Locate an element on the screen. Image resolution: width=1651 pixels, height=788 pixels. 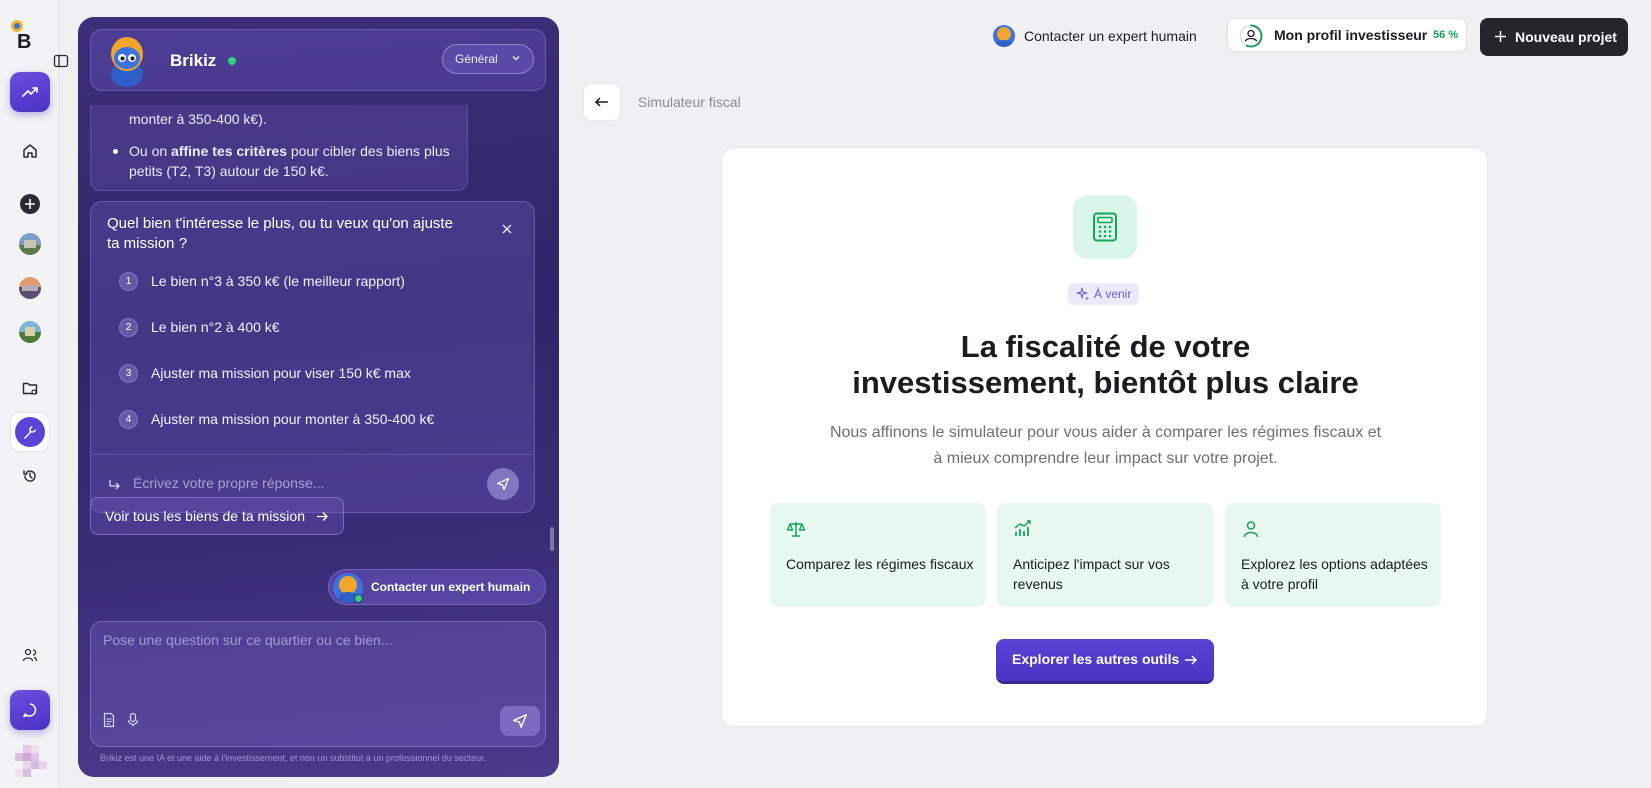
reply-send-button is located at coordinates (503, 484).